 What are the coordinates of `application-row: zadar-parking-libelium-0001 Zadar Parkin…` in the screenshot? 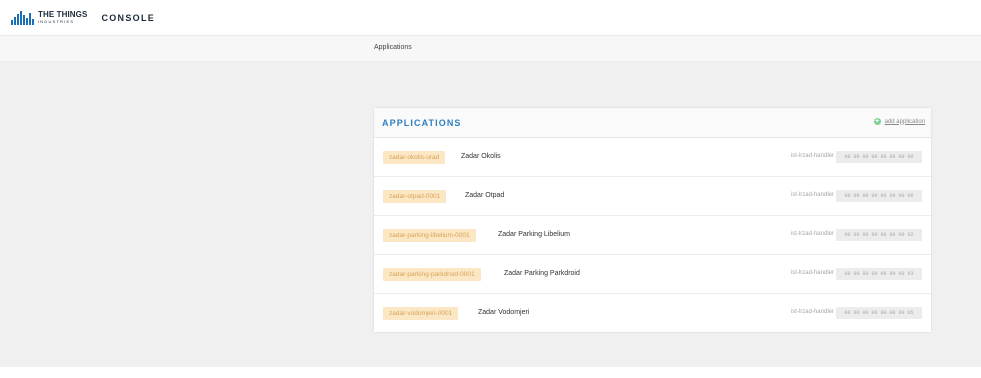 It's located at (652, 235).